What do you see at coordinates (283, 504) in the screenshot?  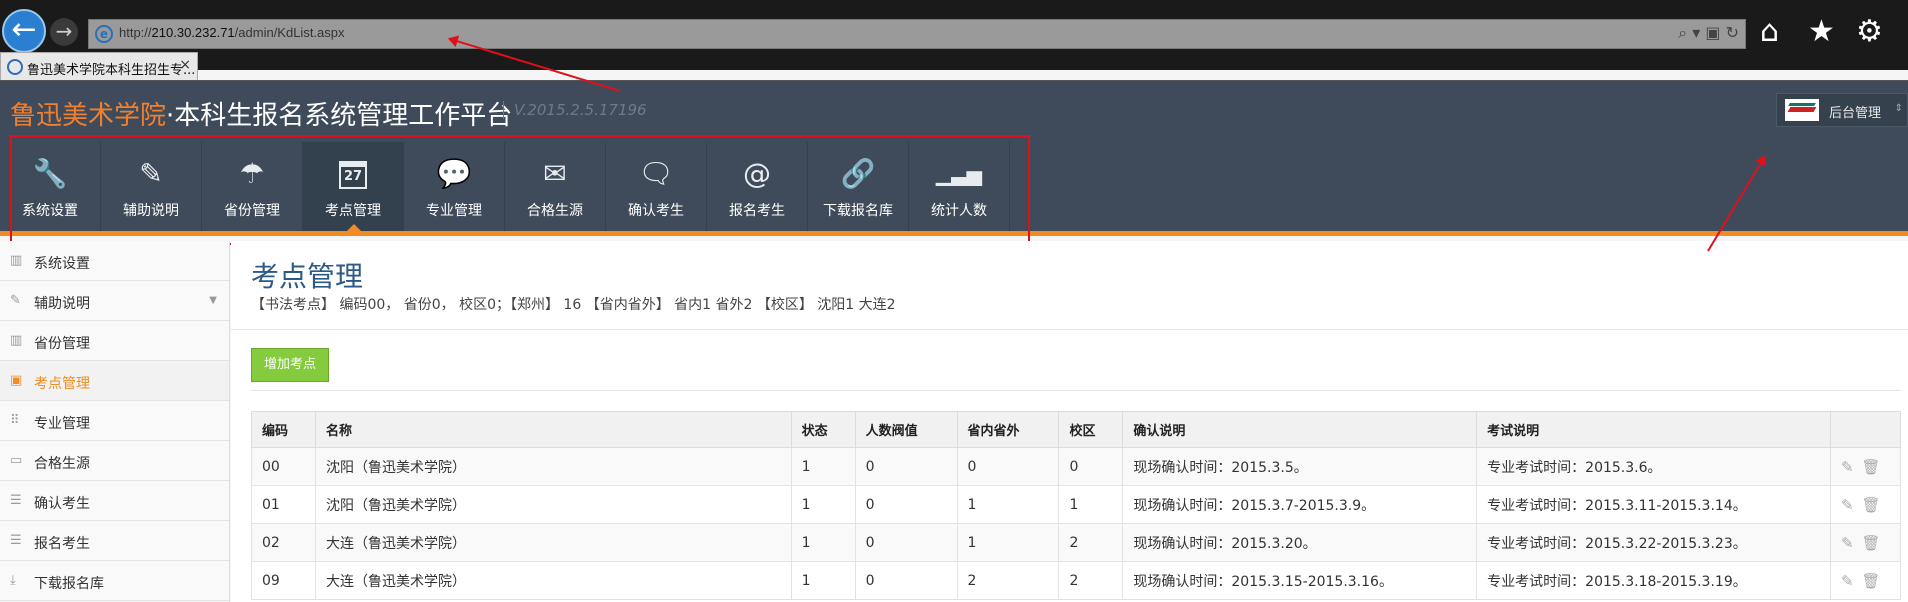 I see `cell-code: 01` at bounding box center [283, 504].